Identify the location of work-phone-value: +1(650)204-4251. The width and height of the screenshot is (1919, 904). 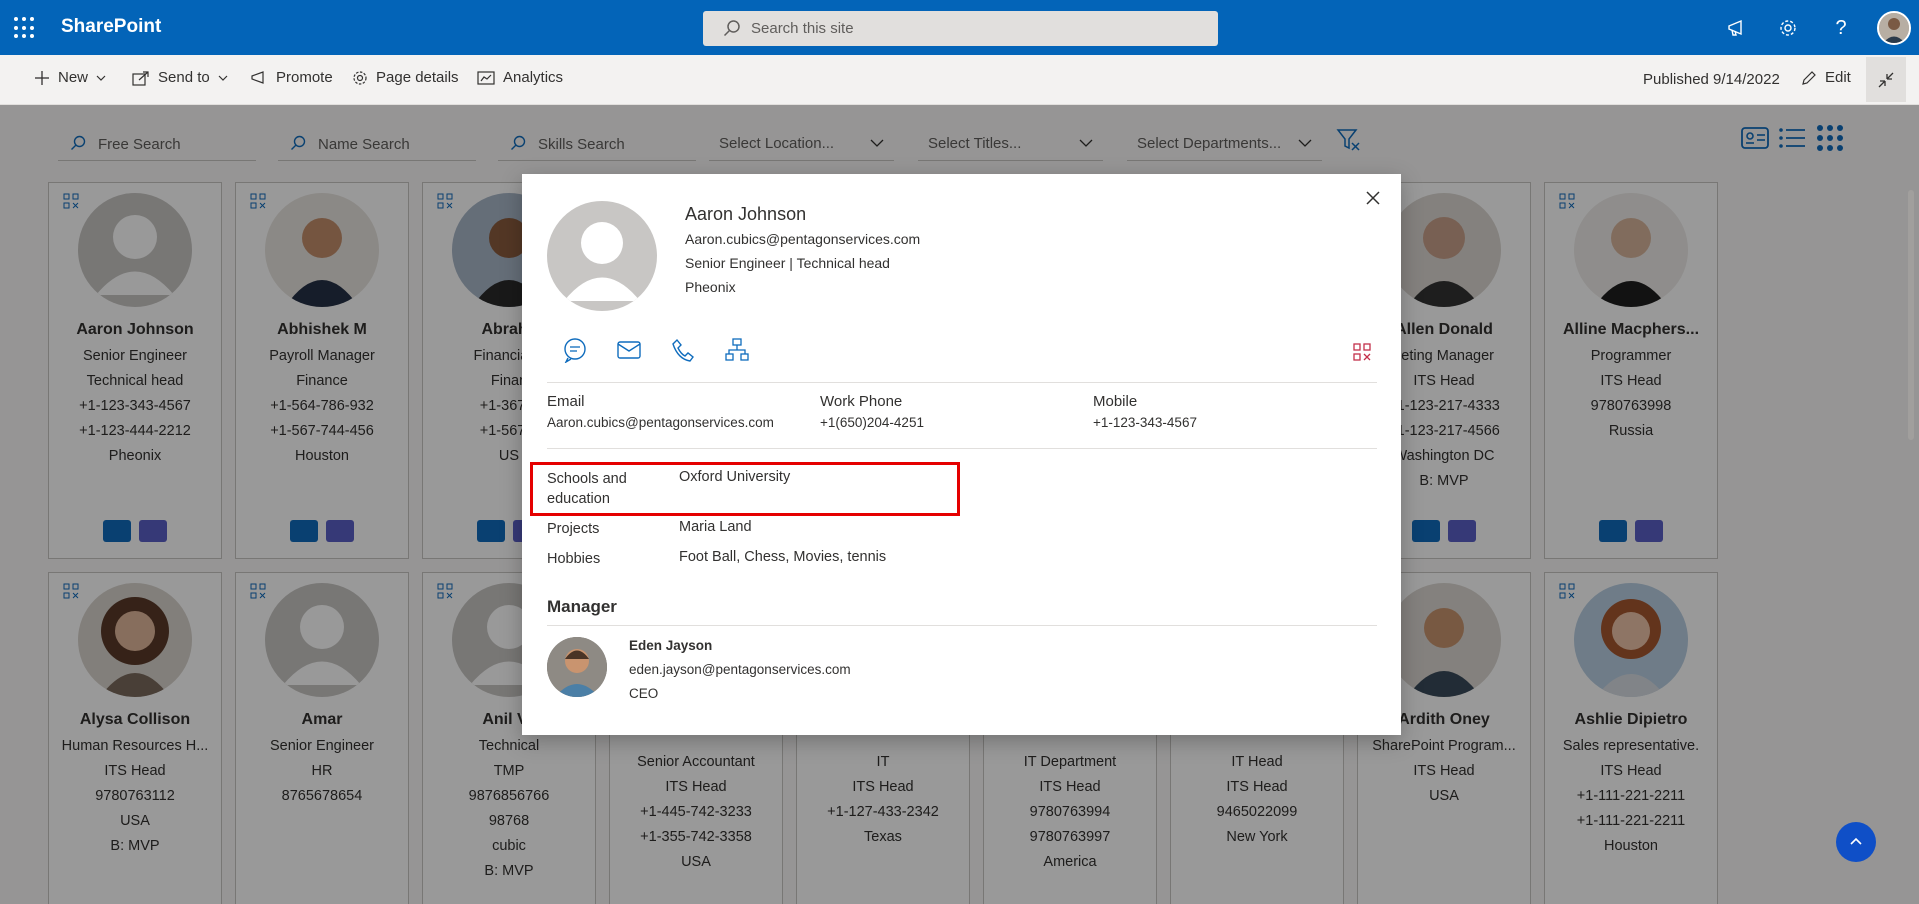
(872, 422).